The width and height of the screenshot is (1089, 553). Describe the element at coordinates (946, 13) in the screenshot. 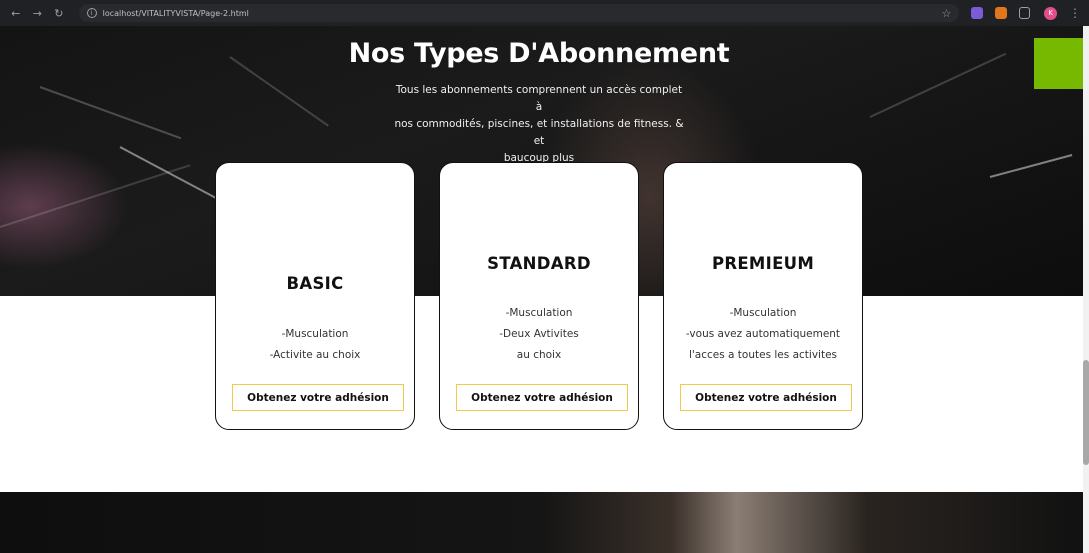

I see `bookmark-star-icon: ☆` at that location.